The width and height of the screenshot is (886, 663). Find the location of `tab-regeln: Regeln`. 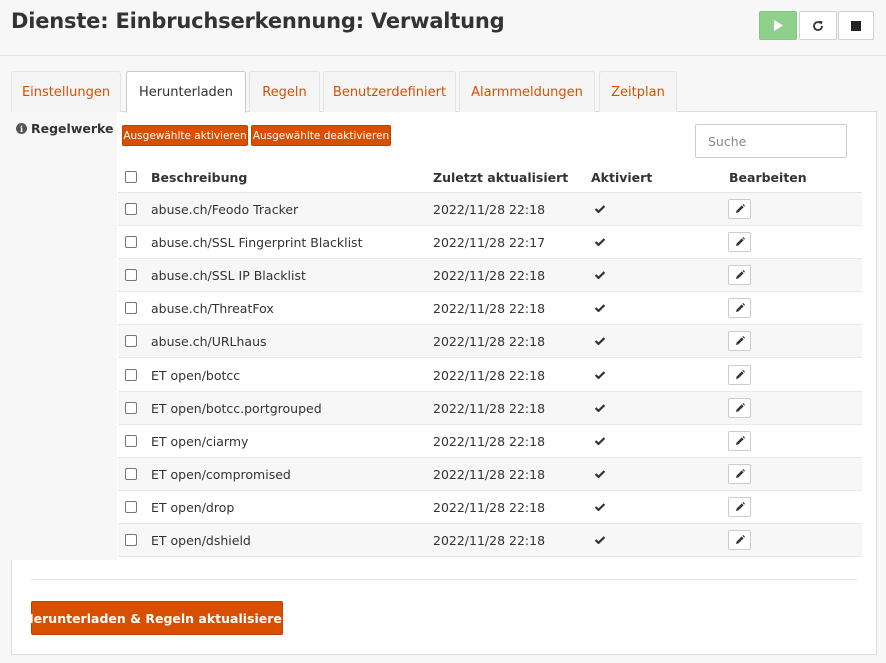

tab-regeln: Regeln is located at coordinates (284, 91).